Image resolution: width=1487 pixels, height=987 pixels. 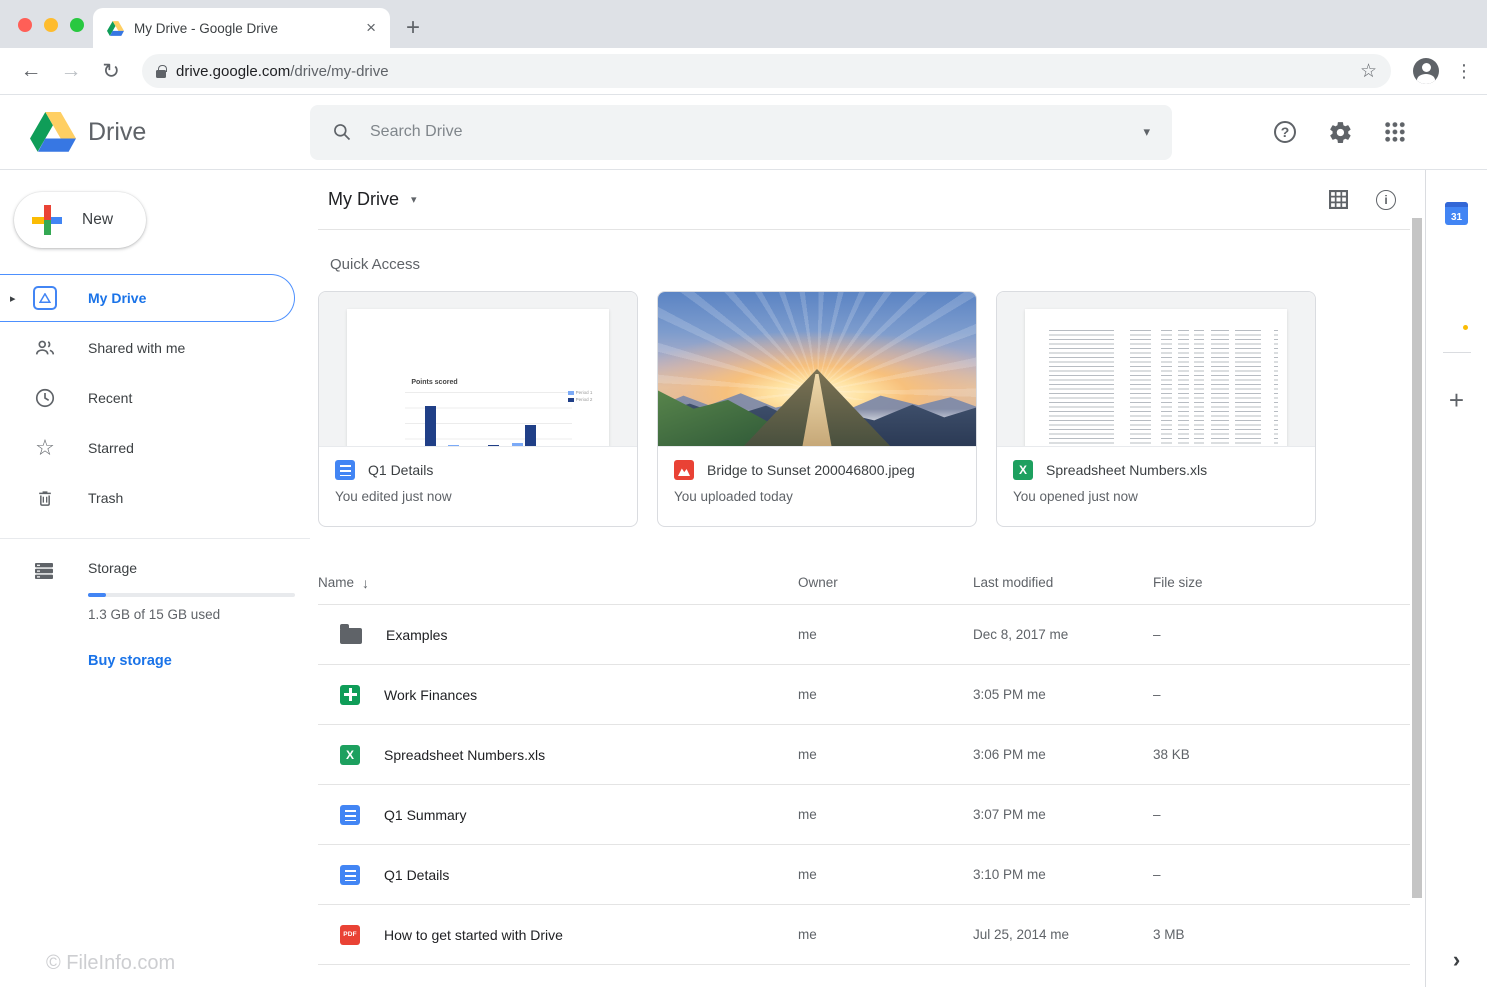 What do you see at coordinates (155, 448) in the screenshot?
I see `sidebar-item-starred: ☆ Starred` at bounding box center [155, 448].